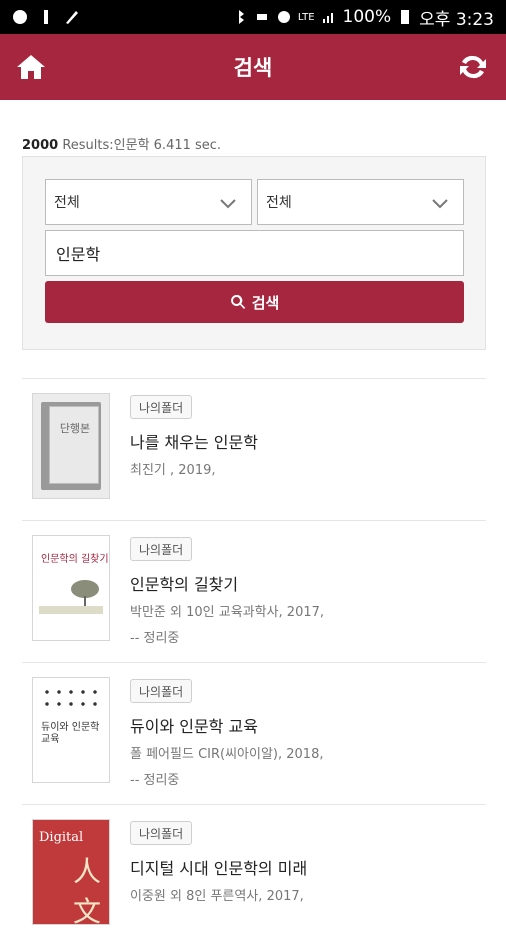 The image size is (506, 946). I want to click on cover-title: Digital, so click(61, 837).